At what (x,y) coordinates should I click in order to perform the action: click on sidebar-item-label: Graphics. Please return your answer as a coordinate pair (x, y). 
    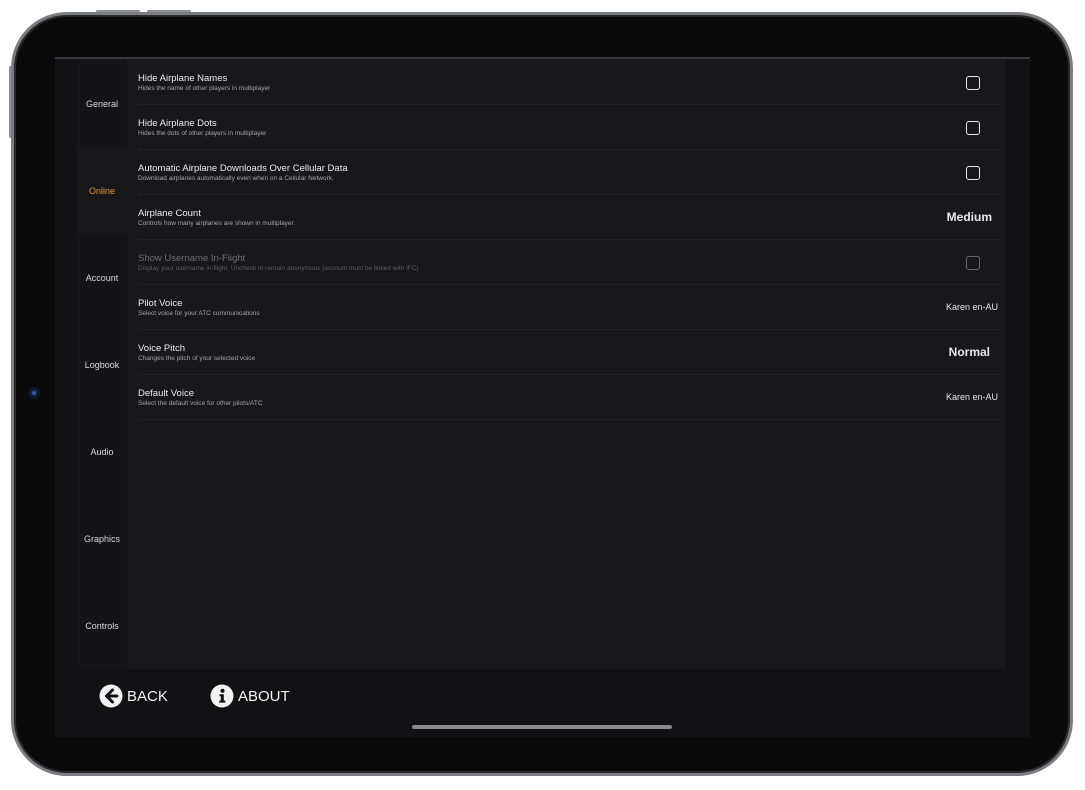
    Looking at the image, I should click on (101, 538).